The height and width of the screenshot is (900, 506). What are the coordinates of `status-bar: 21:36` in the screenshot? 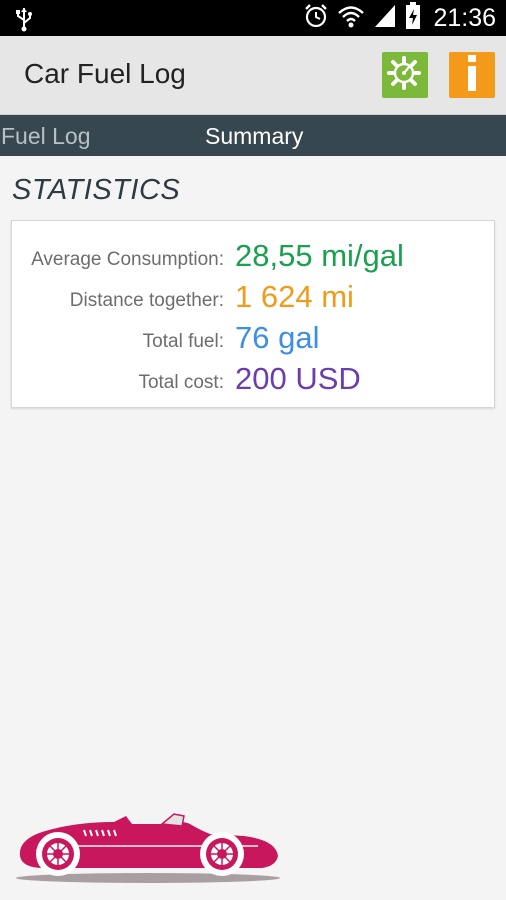 It's located at (253, 18).